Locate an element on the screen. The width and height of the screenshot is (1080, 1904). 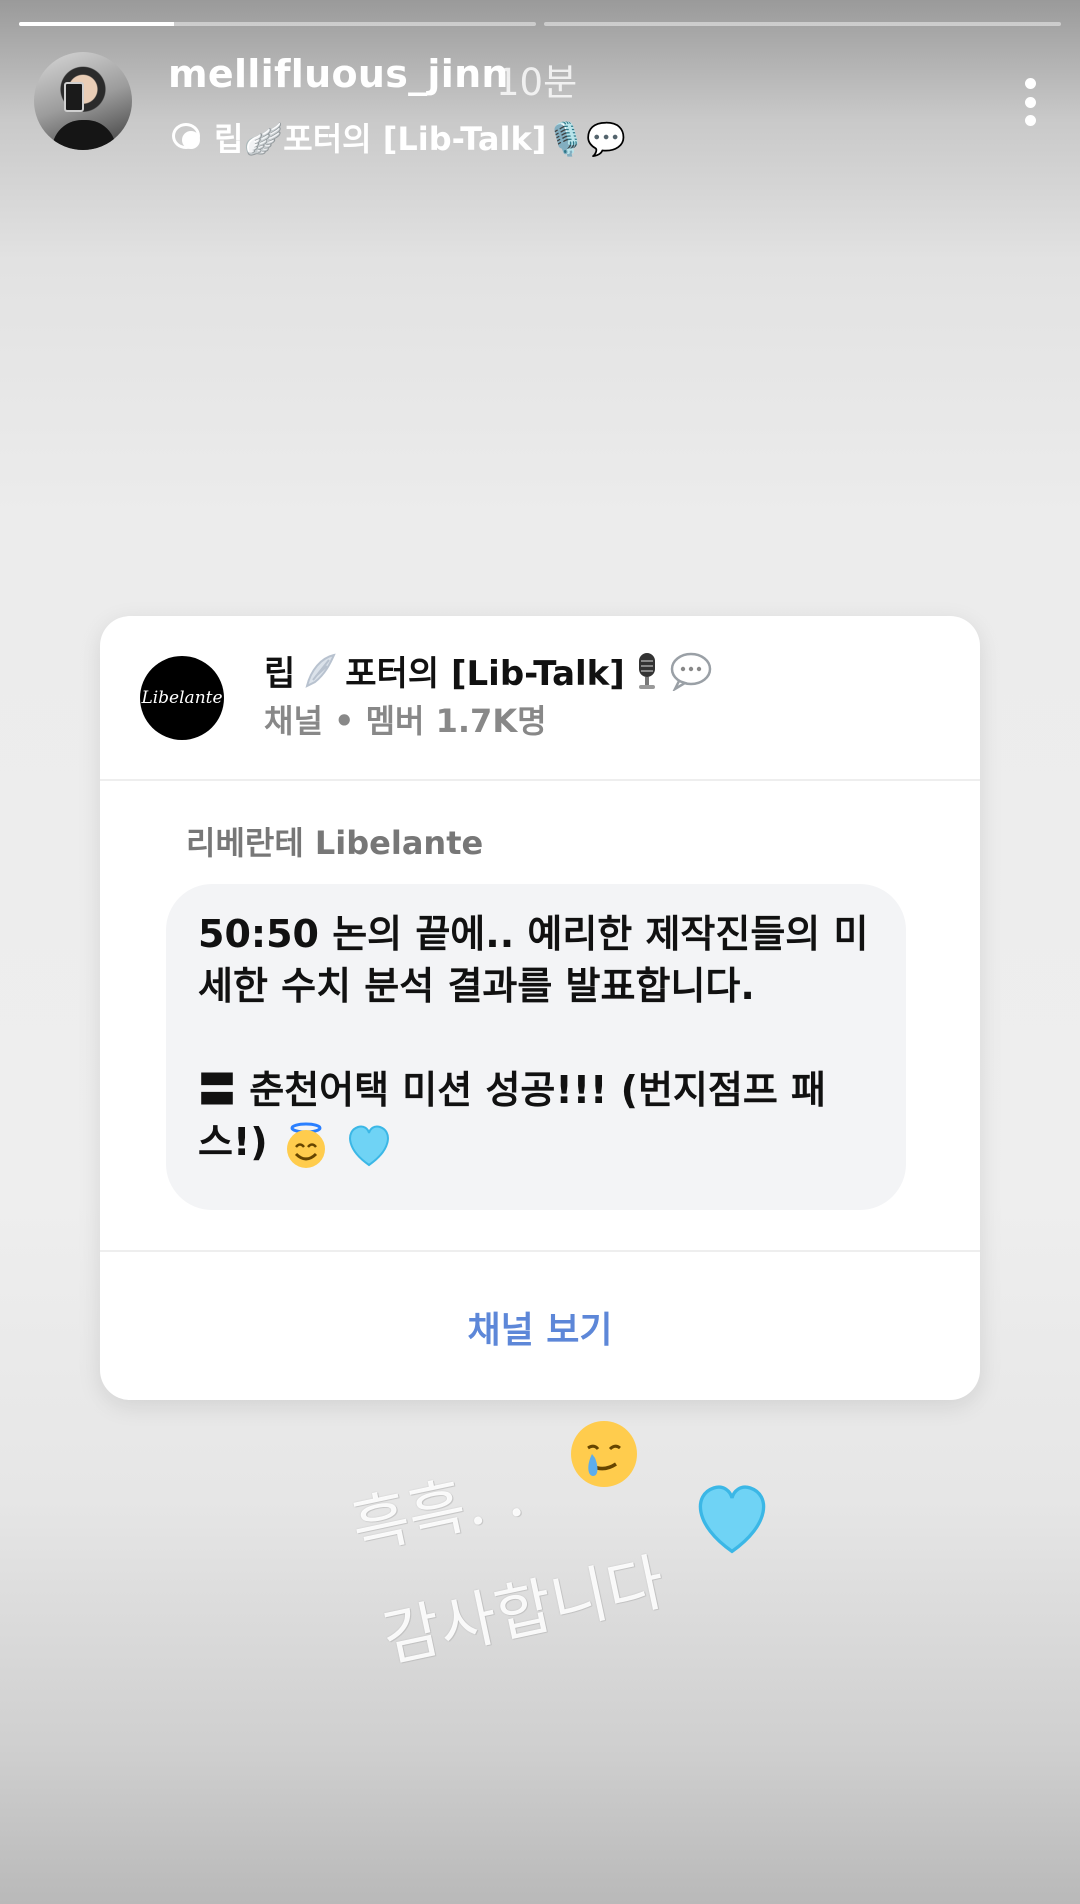
blue-heart-sticker-icon is located at coordinates (732, 1519).